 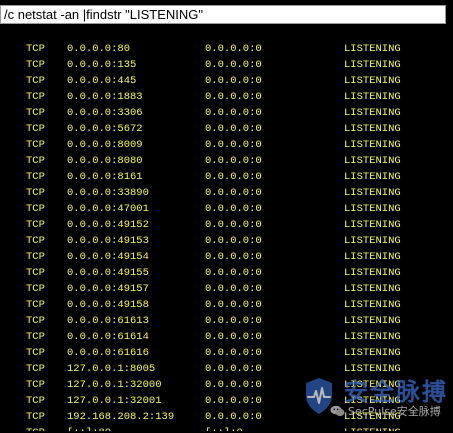 What do you see at coordinates (108, 257) in the screenshot?
I see `local-address-cell: 0.0.0.0:49154` at bounding box center [108, 257].